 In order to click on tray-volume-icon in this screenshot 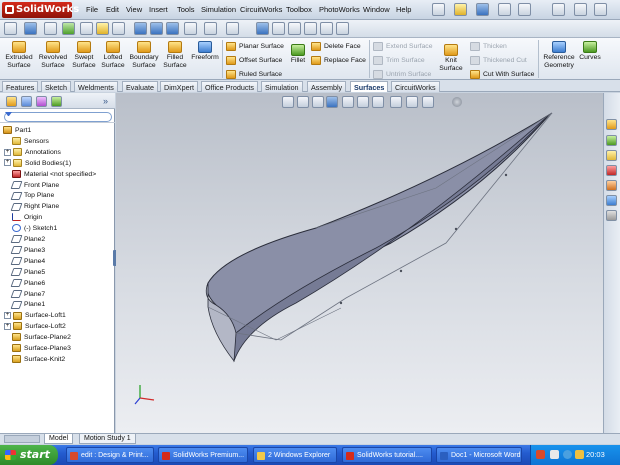, I will do `click(567, 454)`.